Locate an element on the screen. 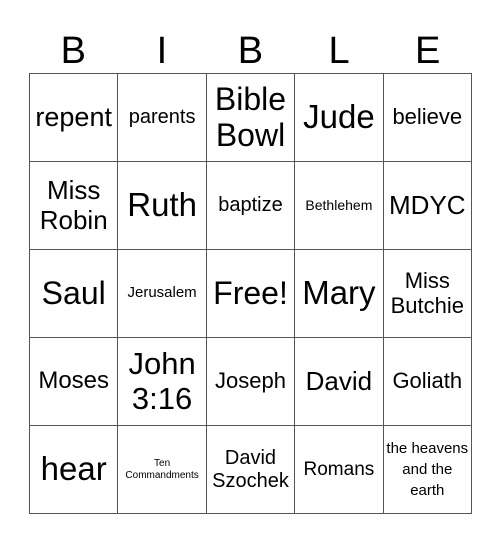 Image resolution: width=500 pixels, height=544 pixels. bingo-cell: parents is located at coordinates (162, 118).